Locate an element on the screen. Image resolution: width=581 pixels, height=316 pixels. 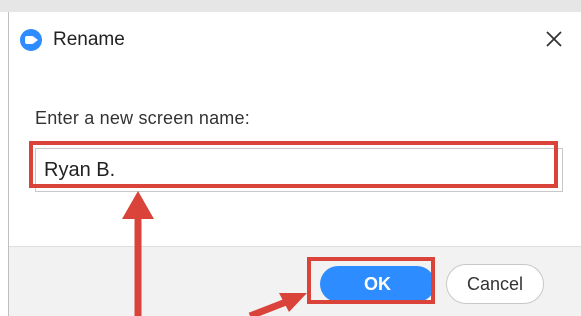
screen-name-input is located at coordinates (299, 170).